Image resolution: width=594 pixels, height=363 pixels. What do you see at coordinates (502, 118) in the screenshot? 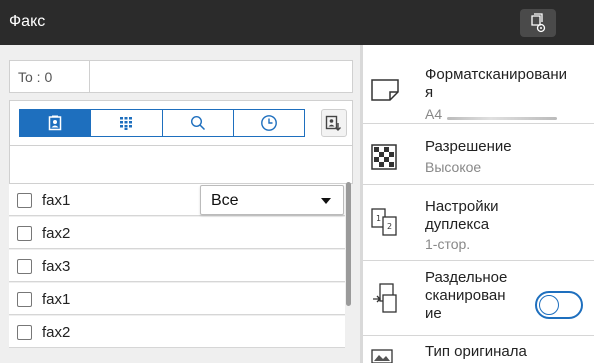
I see `obscured-text` at bounding box center [502, 118].